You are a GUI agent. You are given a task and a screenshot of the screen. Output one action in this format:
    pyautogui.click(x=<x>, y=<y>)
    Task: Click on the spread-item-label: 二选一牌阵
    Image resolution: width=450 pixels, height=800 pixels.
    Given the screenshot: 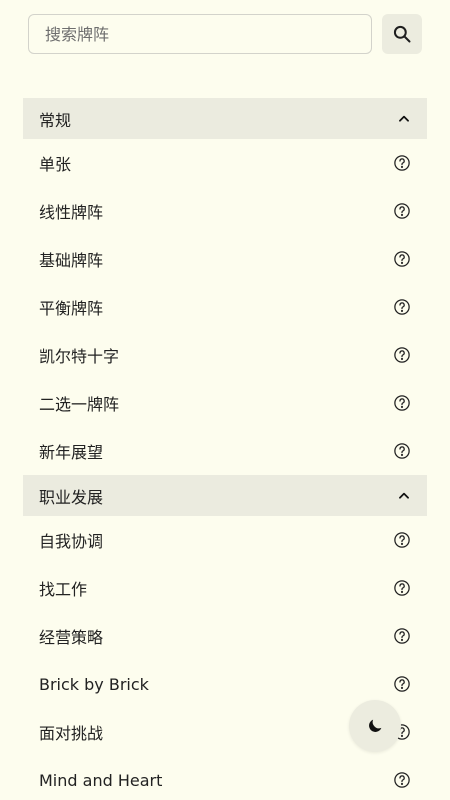 What is the action you would take?
    pyautogui.click(x=79, y=404)
    